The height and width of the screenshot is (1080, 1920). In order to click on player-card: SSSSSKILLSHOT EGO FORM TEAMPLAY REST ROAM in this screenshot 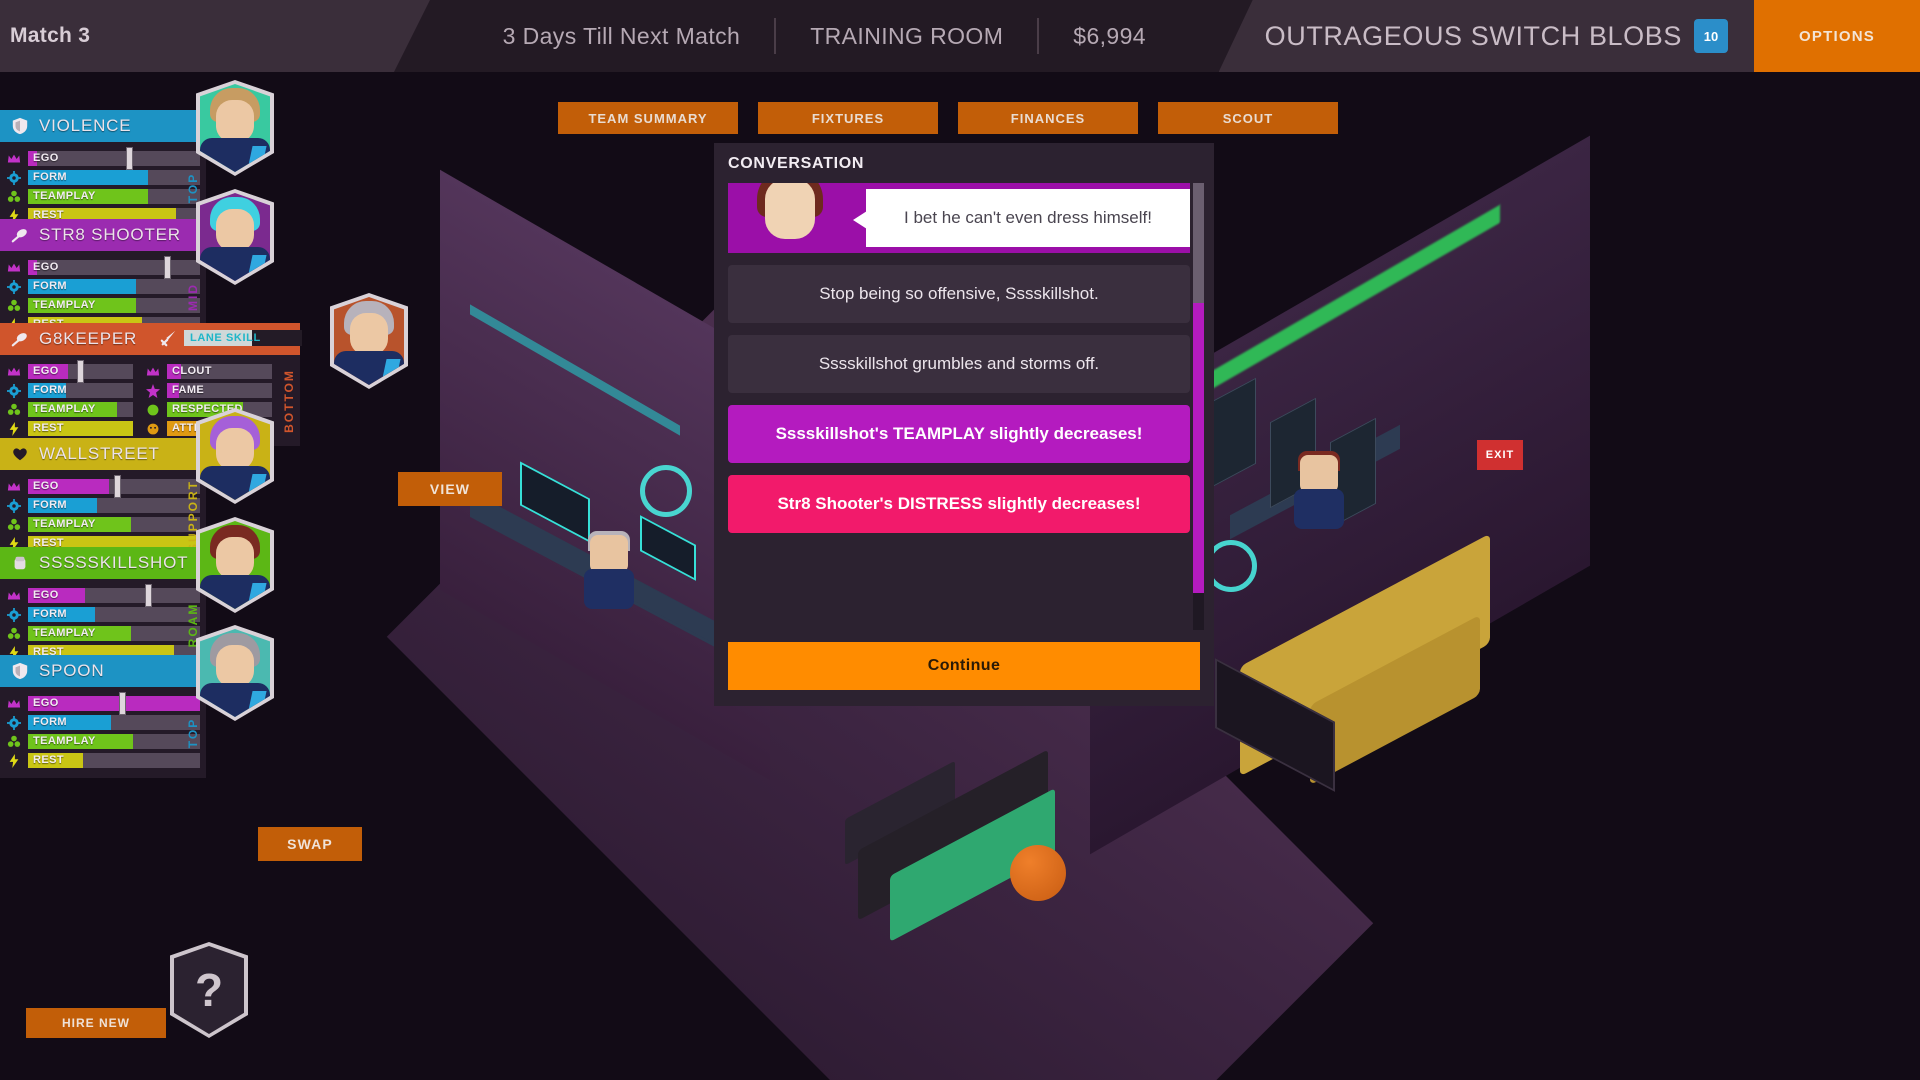, I will do `click(137, 593)`.